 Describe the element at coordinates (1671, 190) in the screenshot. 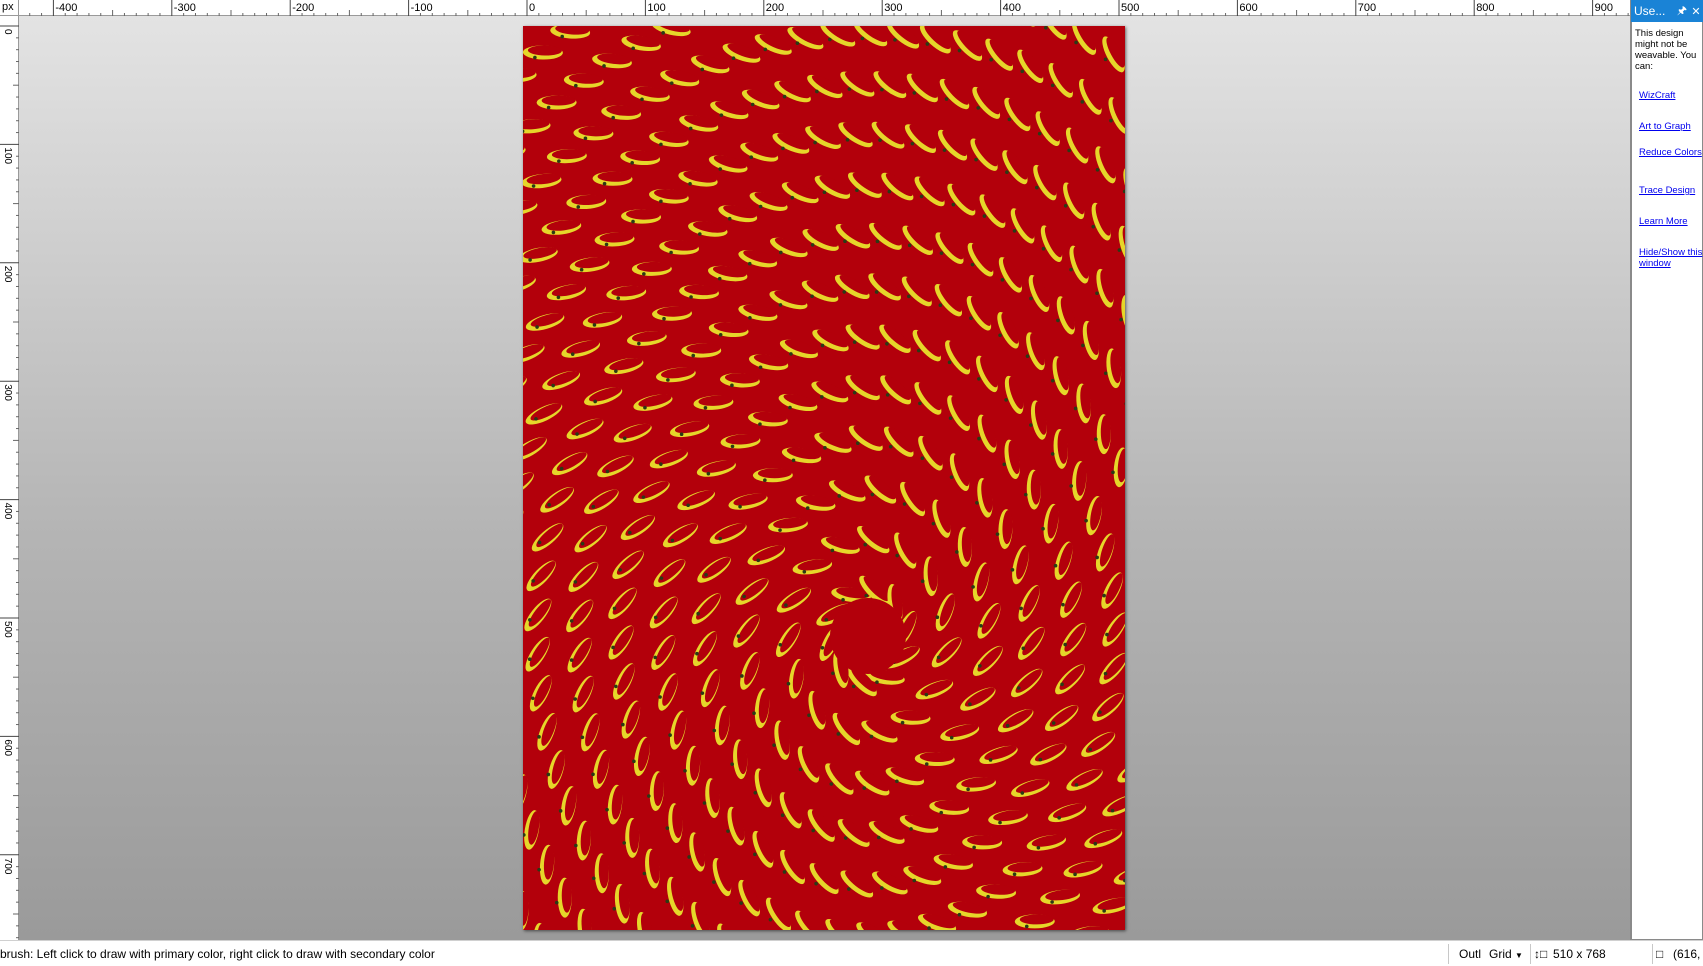

I see `trace-design-link: Trace Design` at that location.